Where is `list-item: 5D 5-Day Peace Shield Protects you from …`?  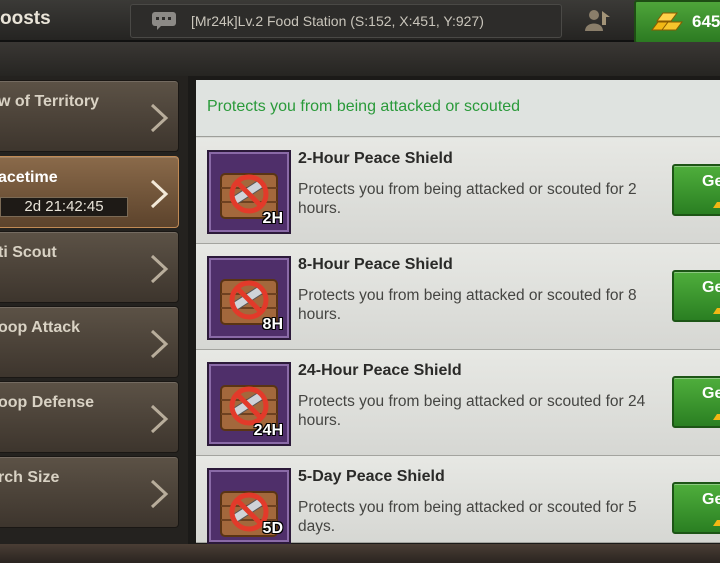
list-item: 5D 5-Day Peace Shield Protects you from … is located at coordinates (458, 500).